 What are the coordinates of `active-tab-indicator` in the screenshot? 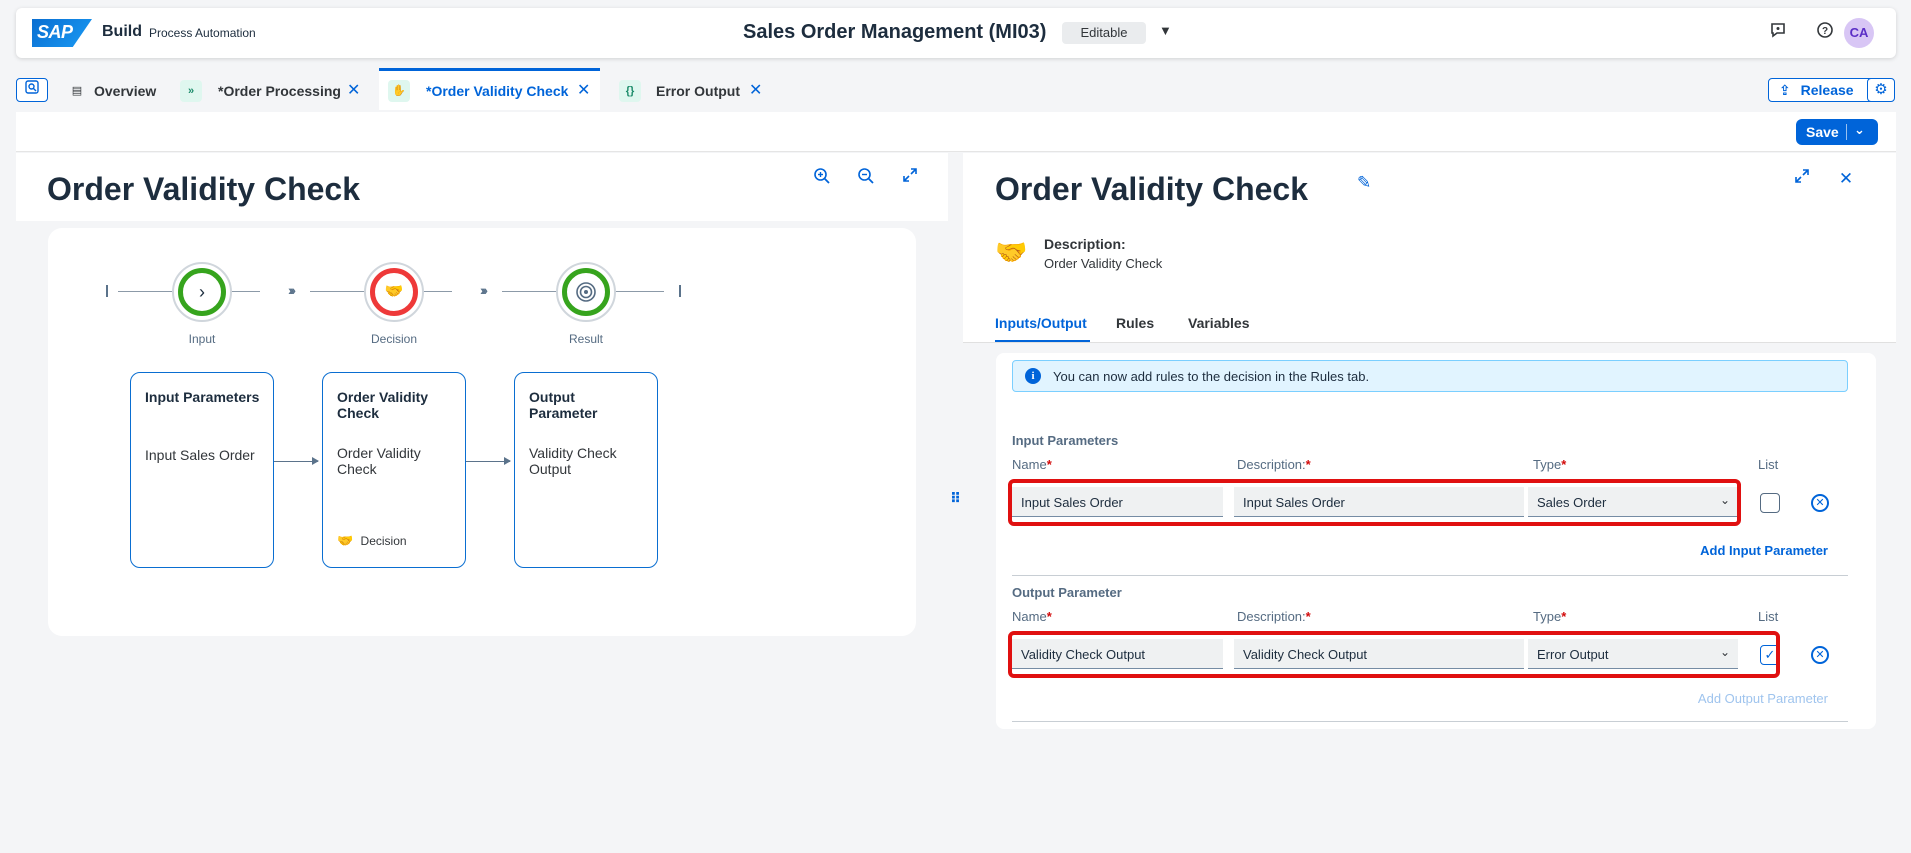 It's located at (1042, 341).